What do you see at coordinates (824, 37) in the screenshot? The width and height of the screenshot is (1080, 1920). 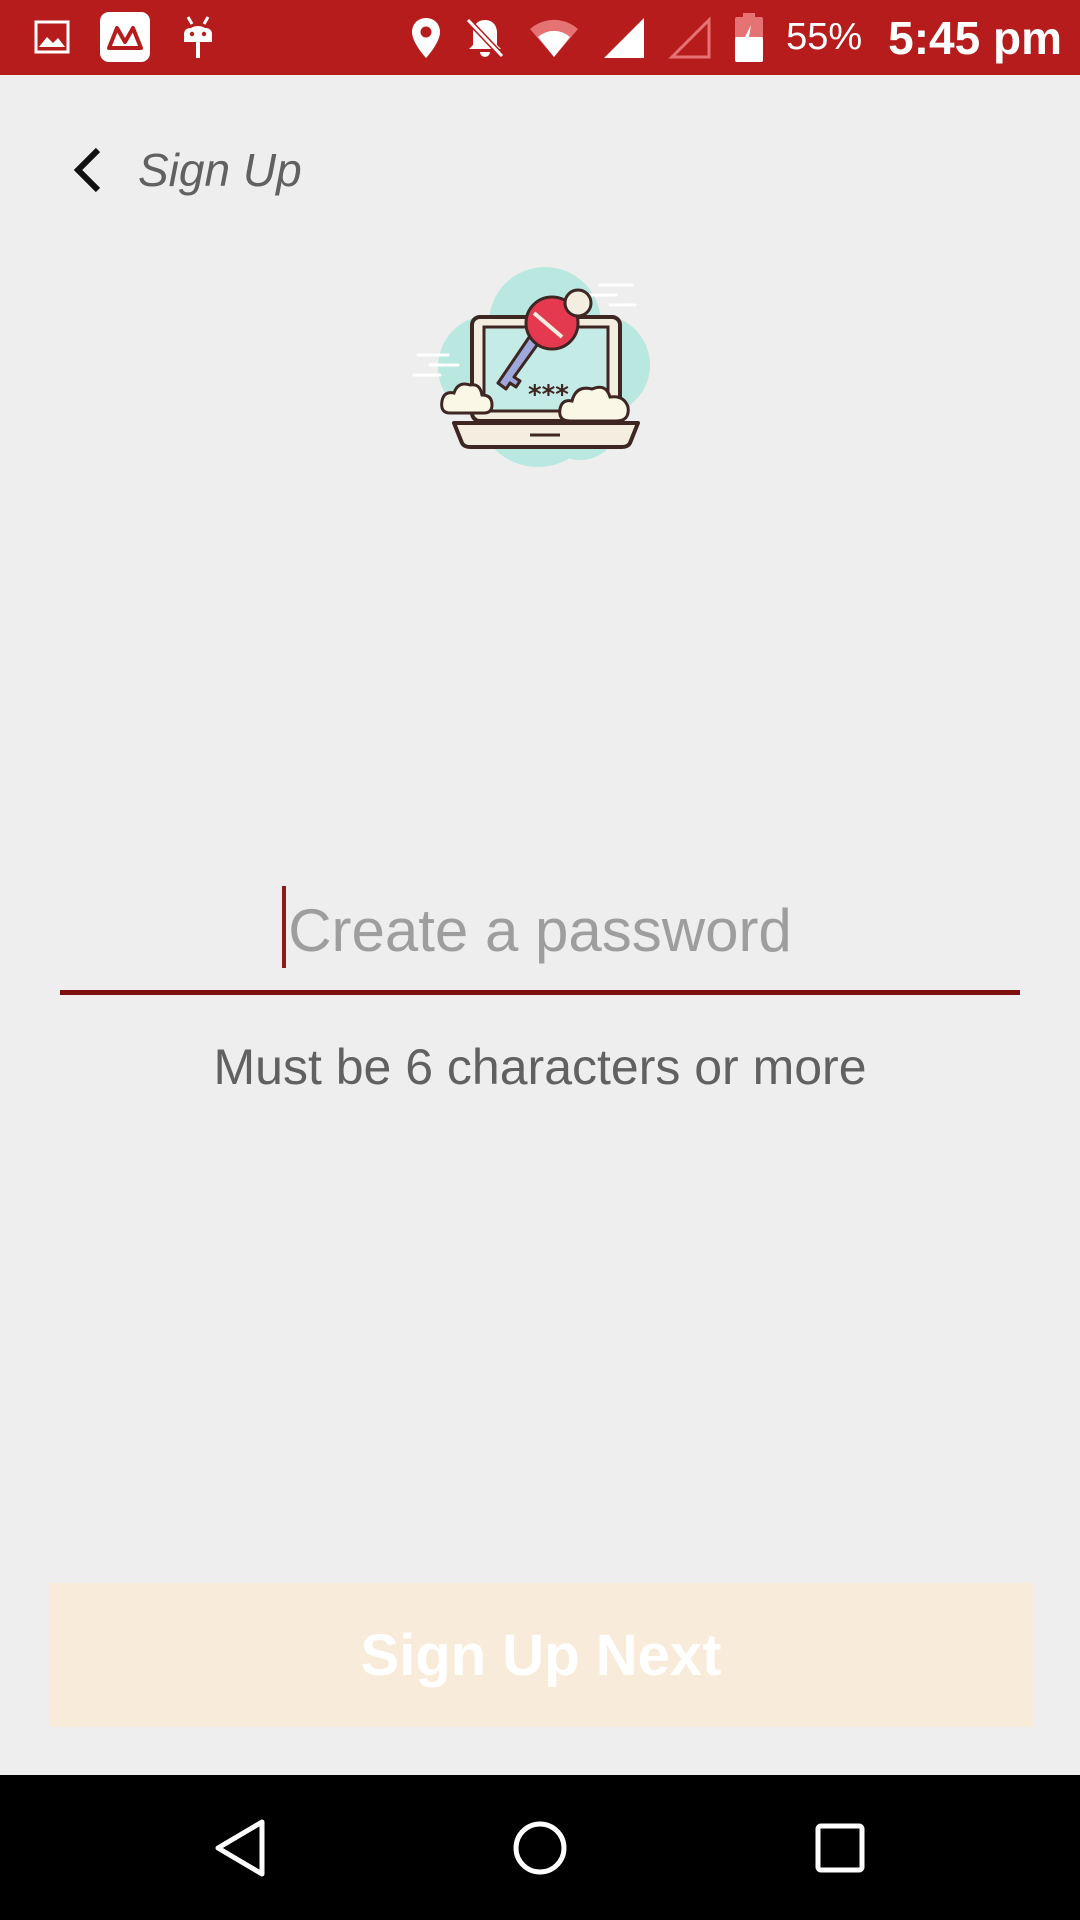 I see `battery-percentage: 55%` at bounding box center [824, 37].